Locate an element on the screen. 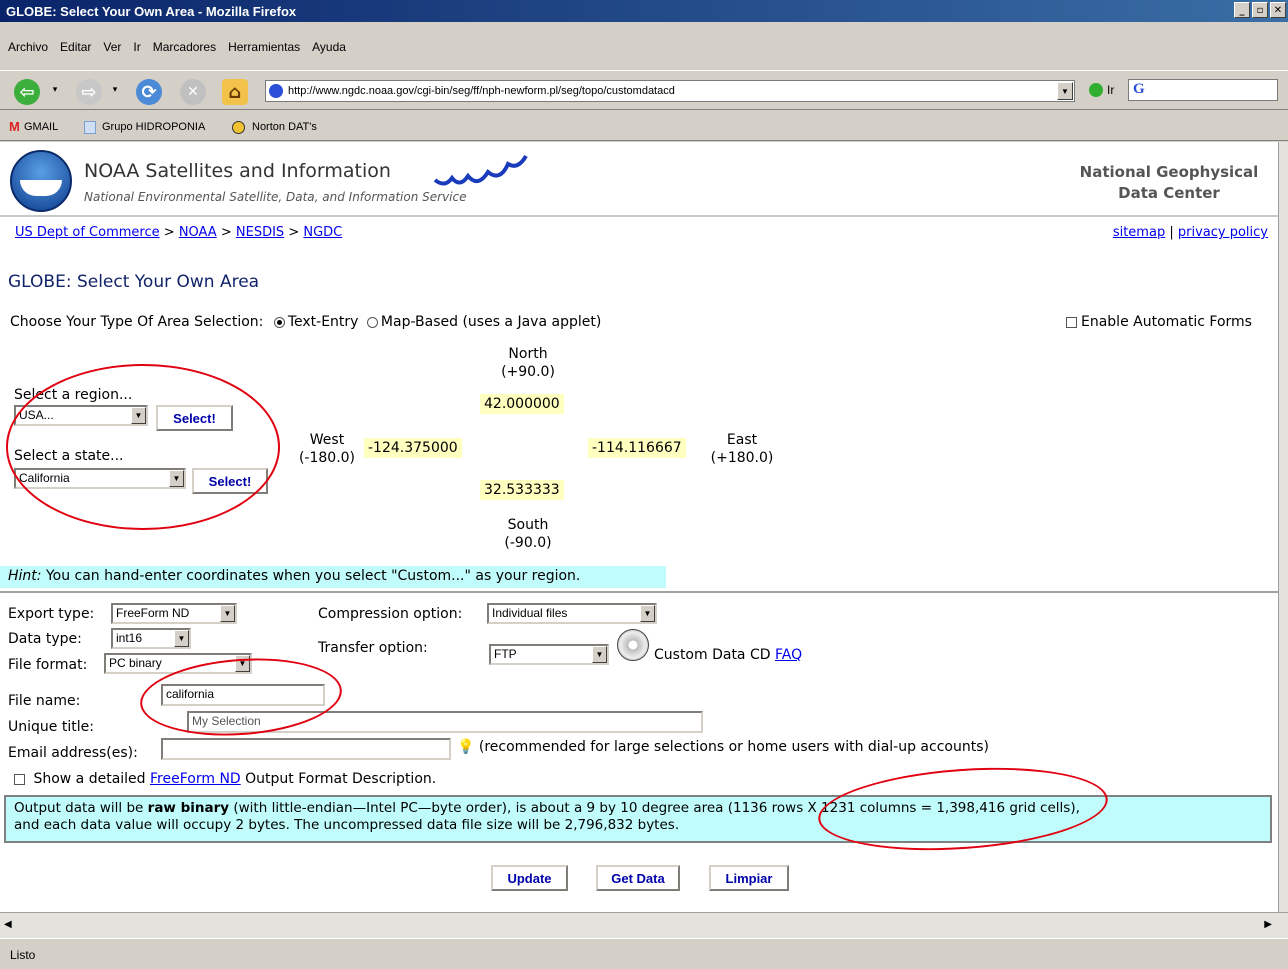 This screenshot has height=969, width=1288. east-label: East is located at coordinates (742, 440).